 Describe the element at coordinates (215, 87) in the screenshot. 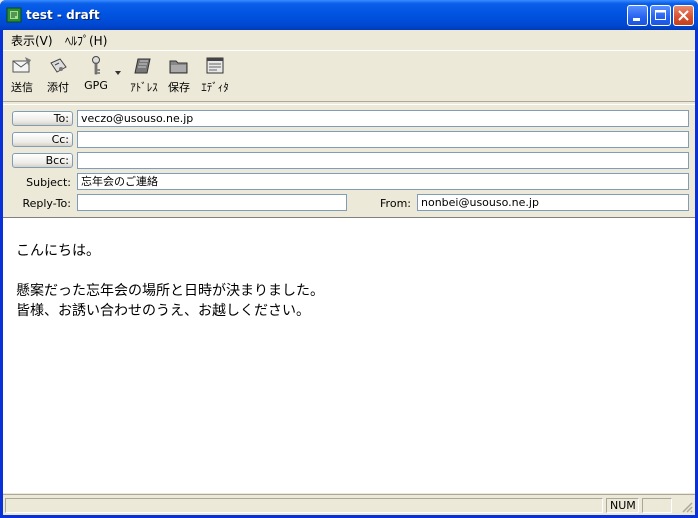

I see `editor-label: ｴﾃﾞｨﾀ` at that location.